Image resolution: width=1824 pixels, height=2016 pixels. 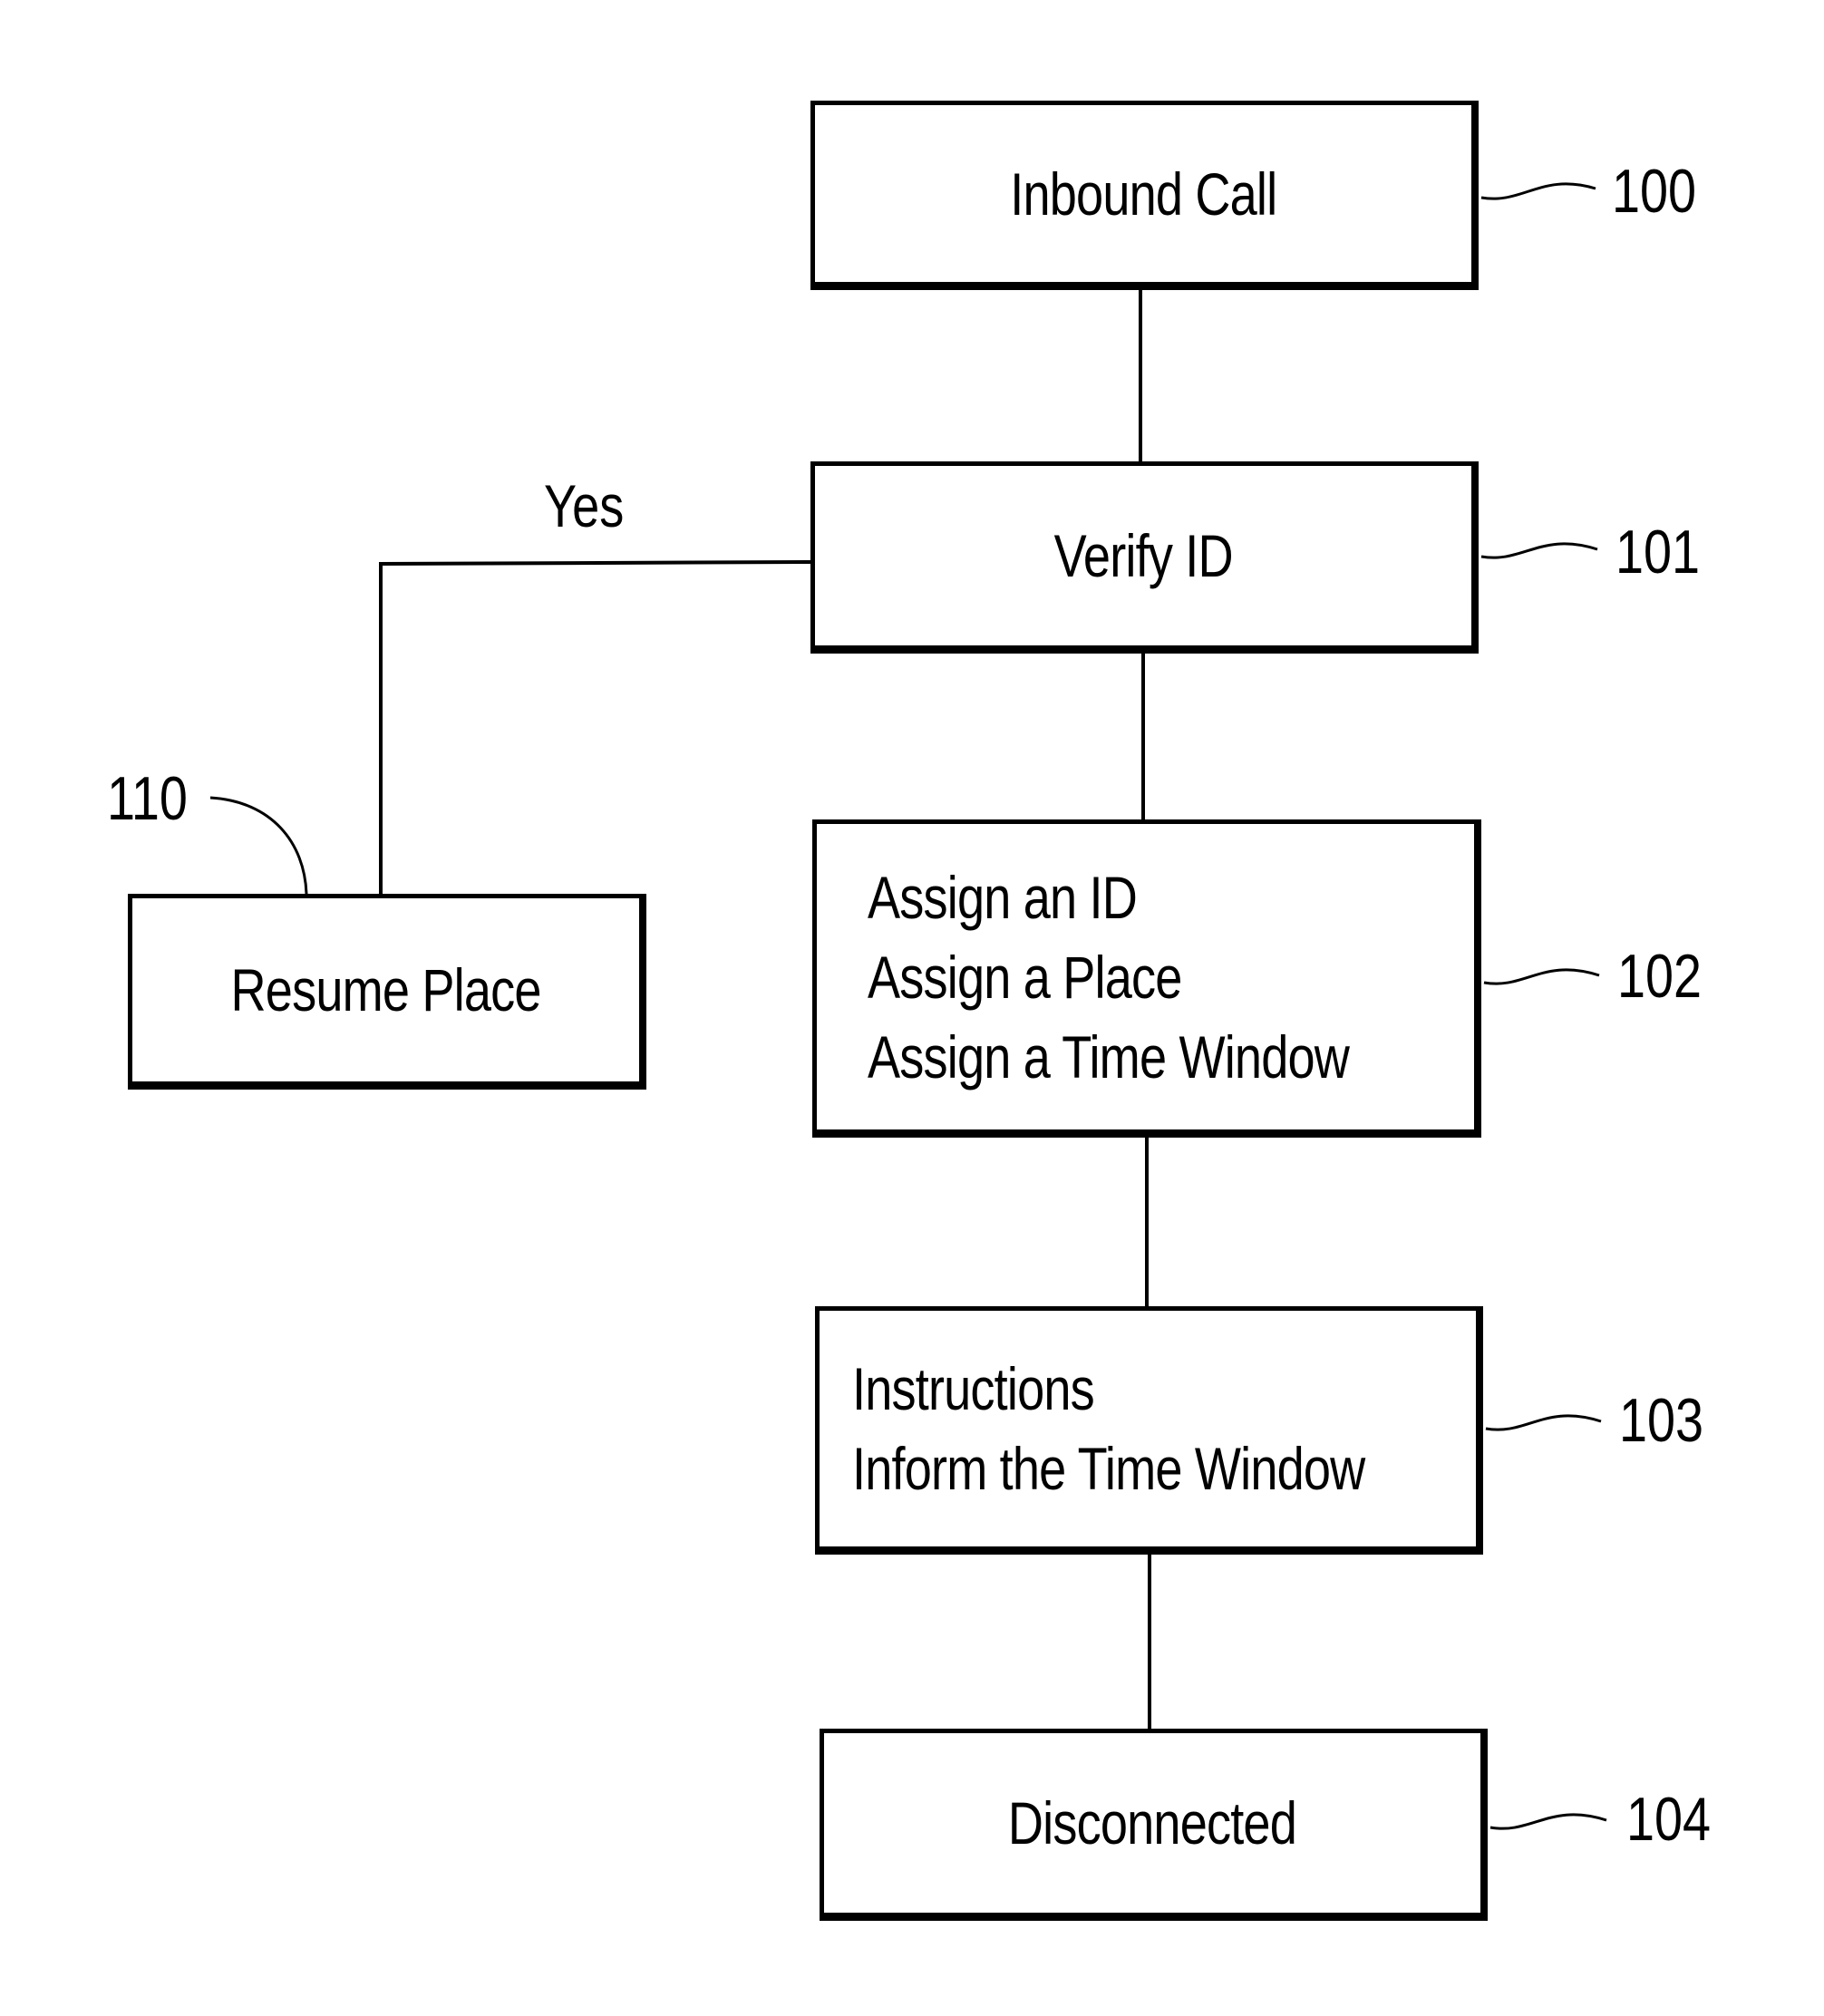 What do you see at coordinates (1152, 1823) in the screenshot?
I see `node-label: Disconnected` at bounding box center [1152, 1823].